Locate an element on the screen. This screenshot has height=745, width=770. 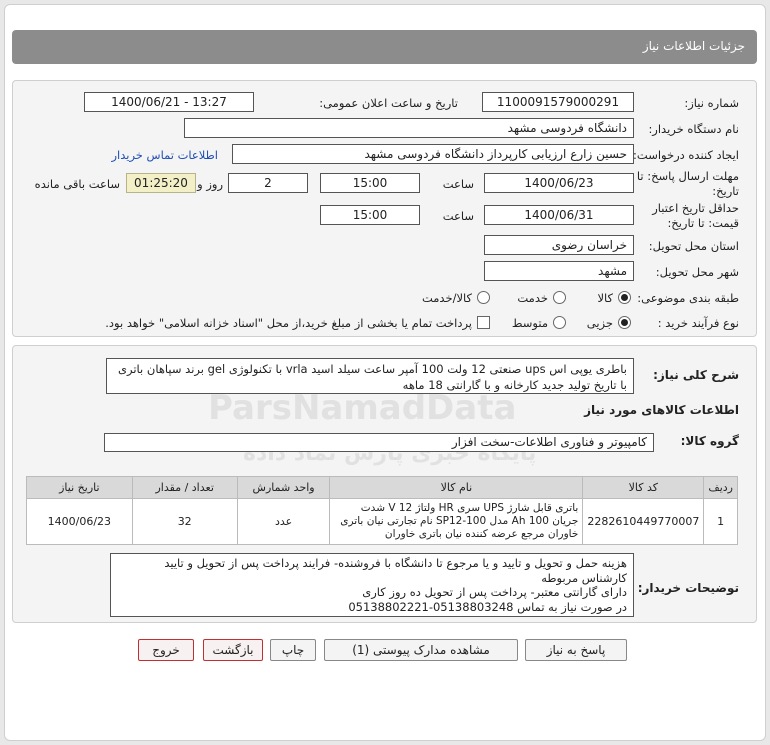
need-number-label: شماره نیاز: is located at coordinates (711, 103).